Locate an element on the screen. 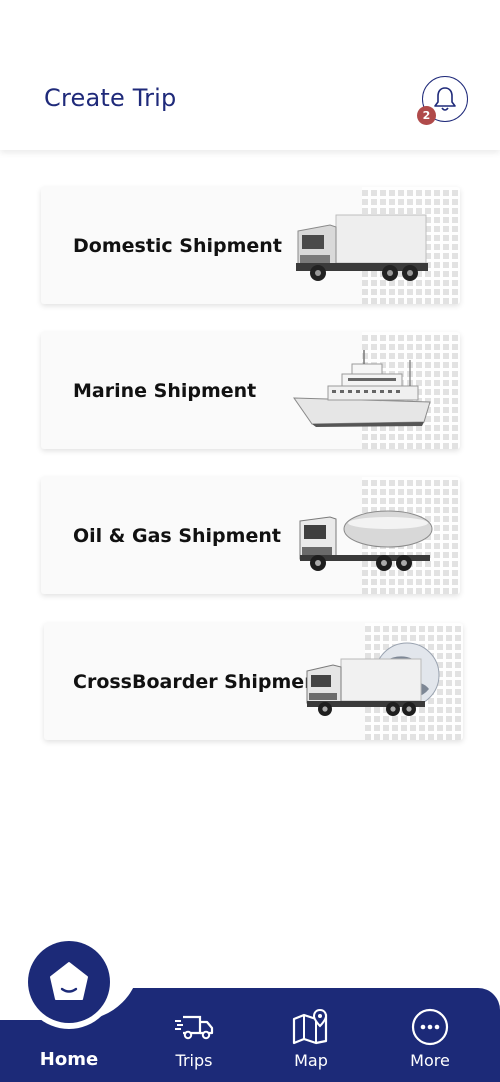  card-label: CrossBoarder Shipment is located at coordinates (200, 681).